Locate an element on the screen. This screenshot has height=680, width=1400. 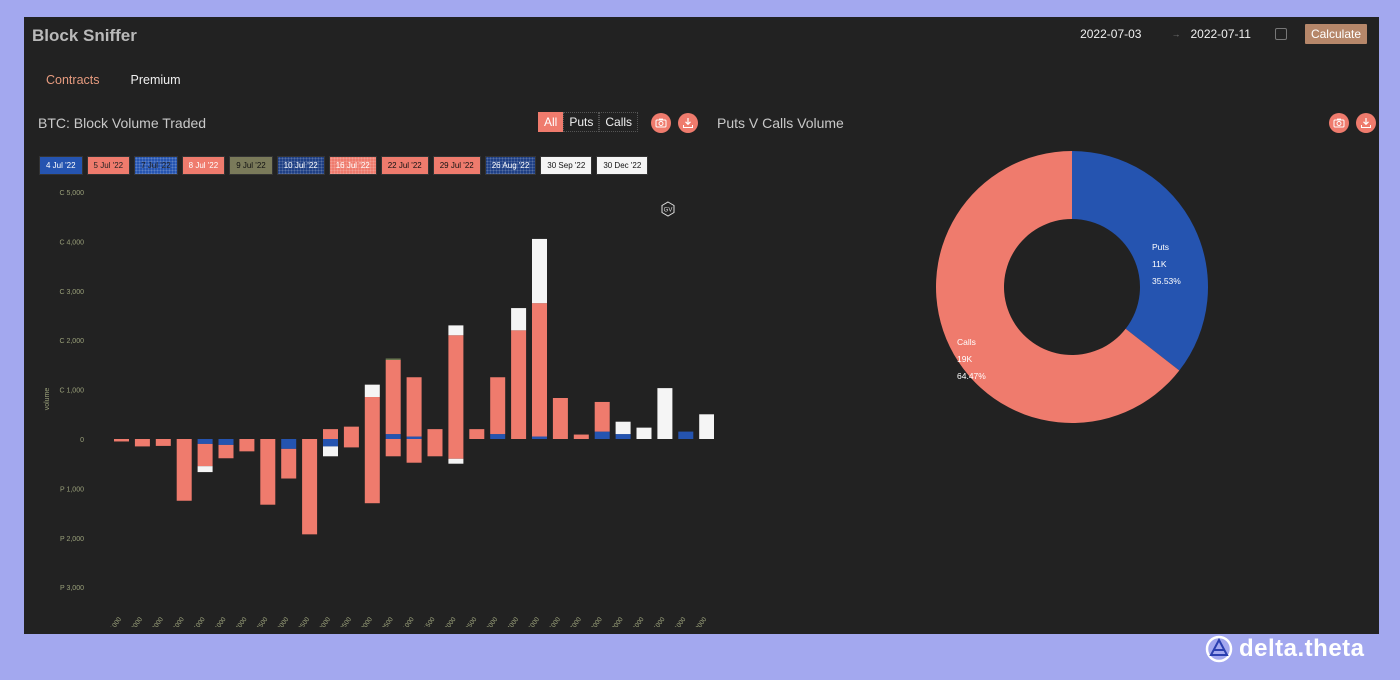
date-range-picker: 2022-07-03 → 2022-07-11 Calculate is located at coordinates (1223, 34).